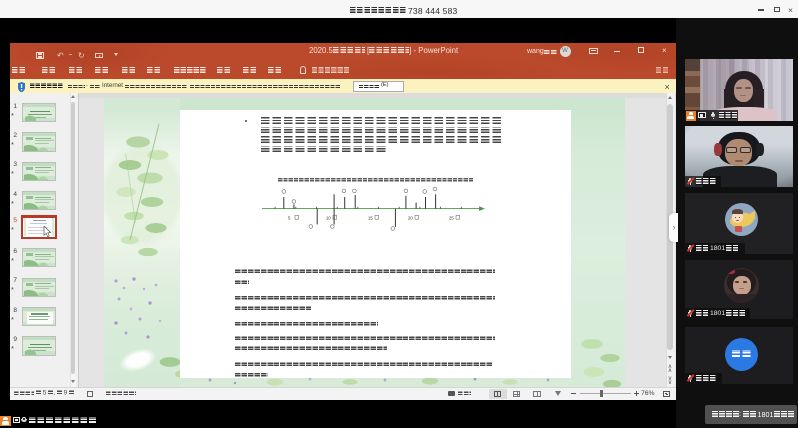 The image size is (798, 428). I want to click on svg-text: 5, so click(289, 218).